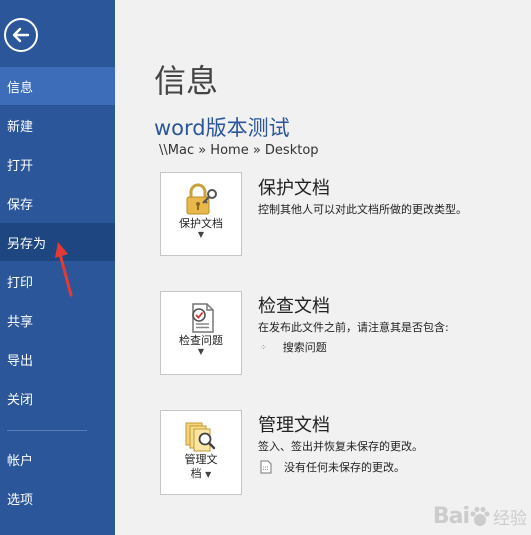 Image resolution: width=531 pixels, height=535 pixels. Describe the element at coordinates (332, 467) in the screenshot. I see `manage-sub-item: 没有任何未保存的更改。` at that location.